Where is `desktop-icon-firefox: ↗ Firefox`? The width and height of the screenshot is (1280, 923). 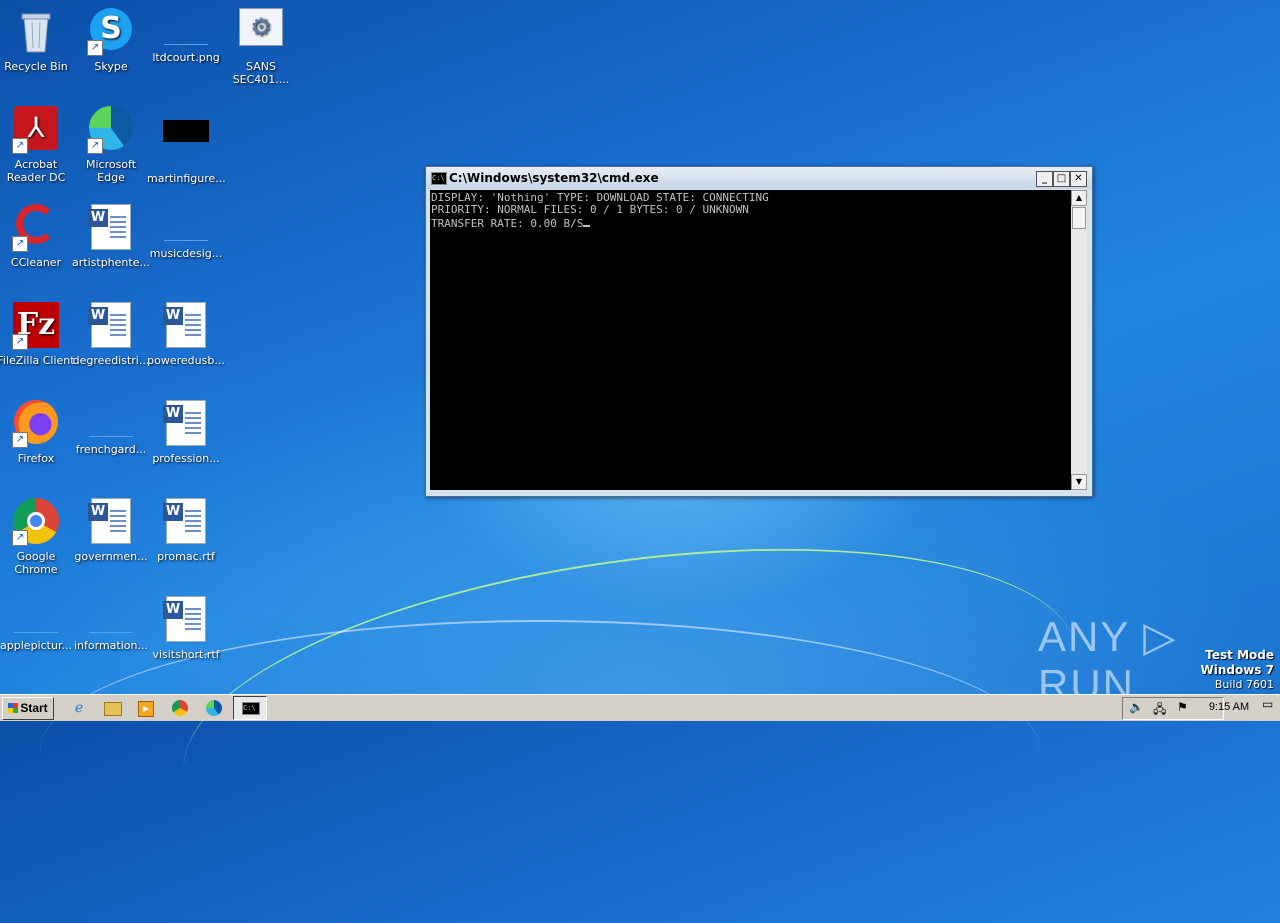
desktop-icon-firefox: ↗ Firefox is located at coordinates (37, 440).